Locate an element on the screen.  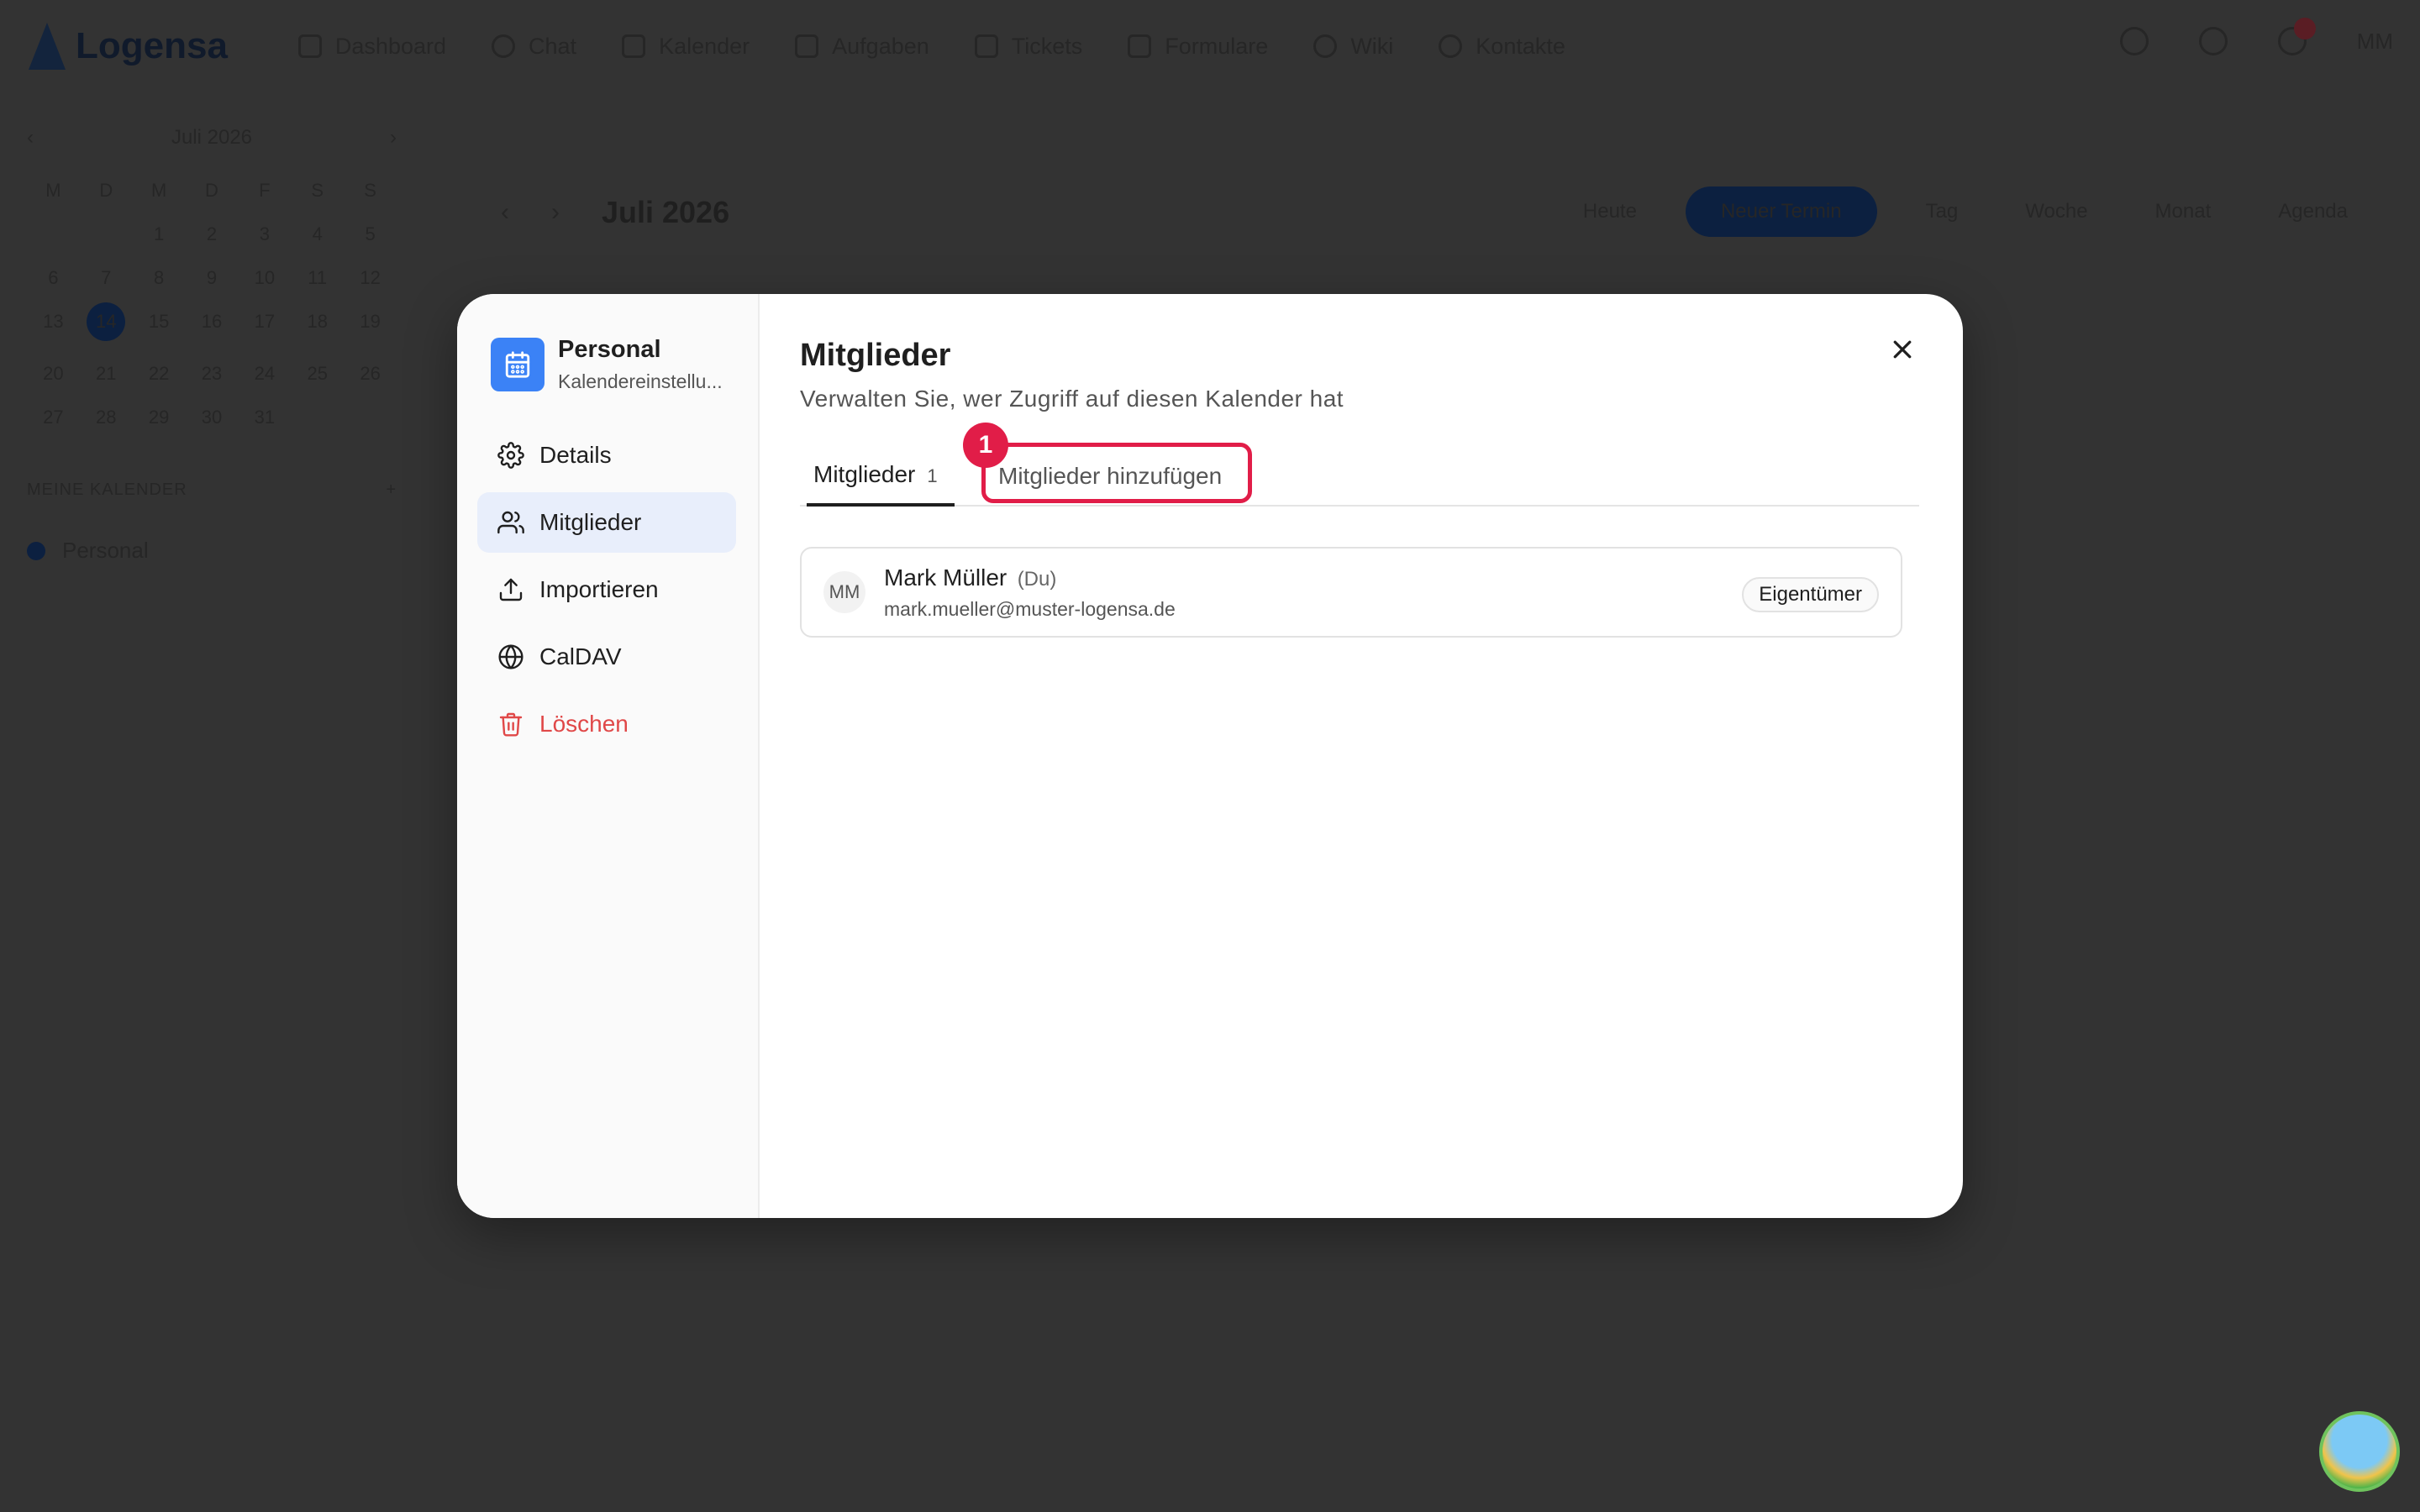
nav-item-dashboard: Dashboard is located at coordinates (371, 47).